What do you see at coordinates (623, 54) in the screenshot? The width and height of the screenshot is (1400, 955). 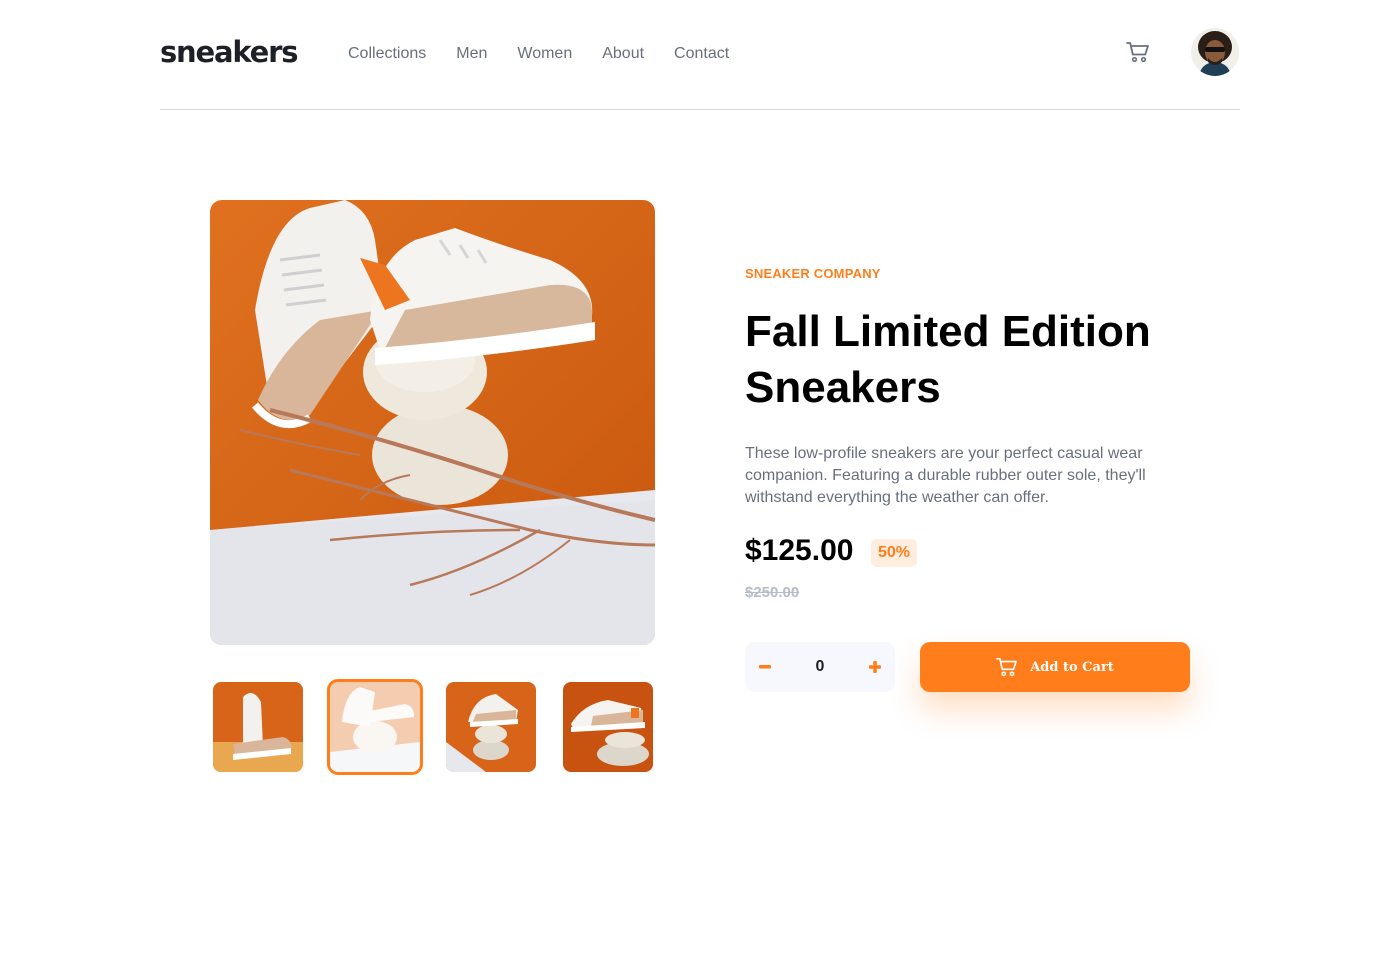 I see `nav-item-about: About` at bounding box center [623, 54].